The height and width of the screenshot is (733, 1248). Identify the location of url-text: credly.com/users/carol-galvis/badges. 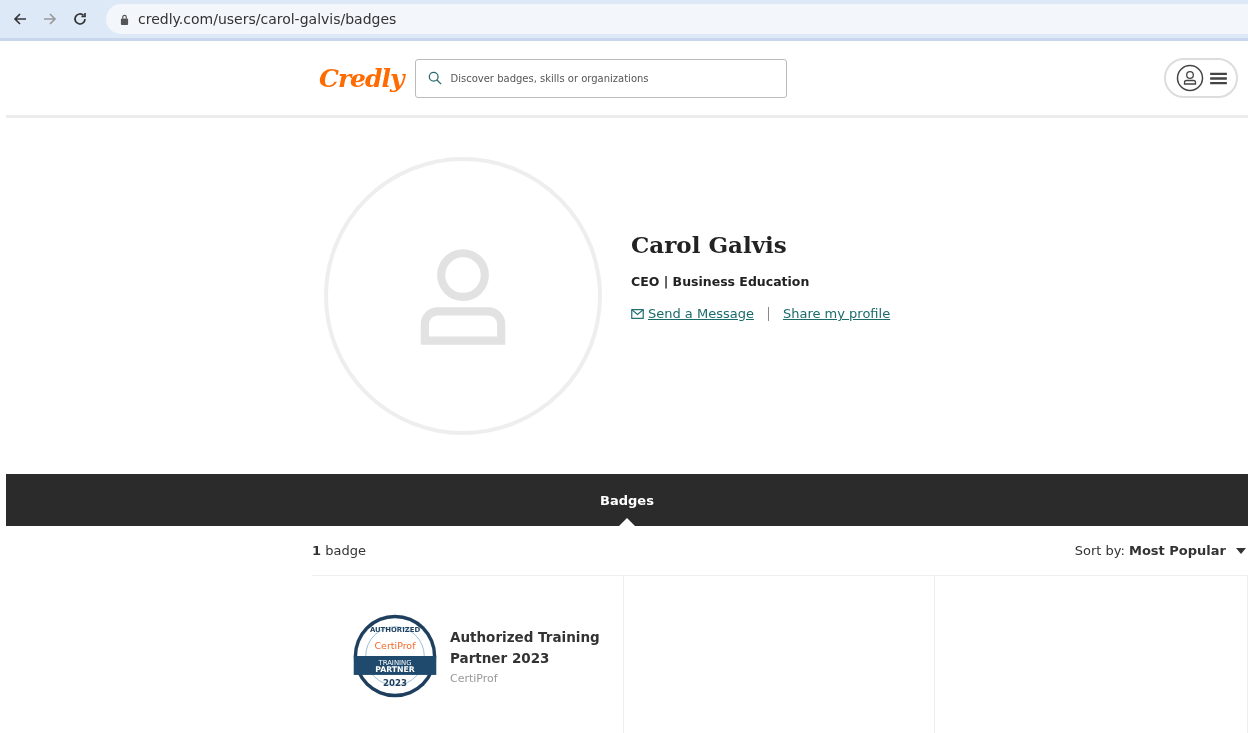
(267, 19).